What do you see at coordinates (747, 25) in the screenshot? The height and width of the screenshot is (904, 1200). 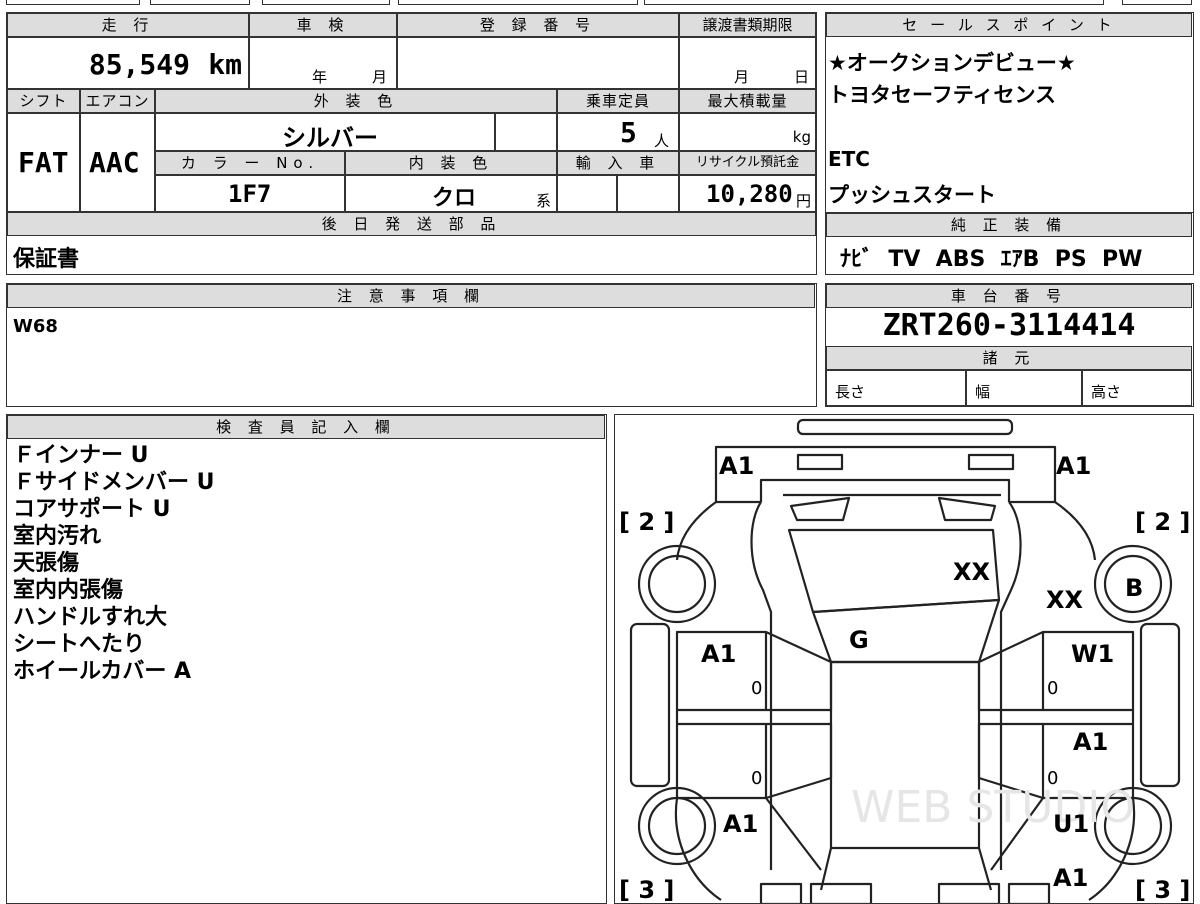 I see `transfer-deadline-label: 譲渡書類期限` at bounding box center [747, 25].